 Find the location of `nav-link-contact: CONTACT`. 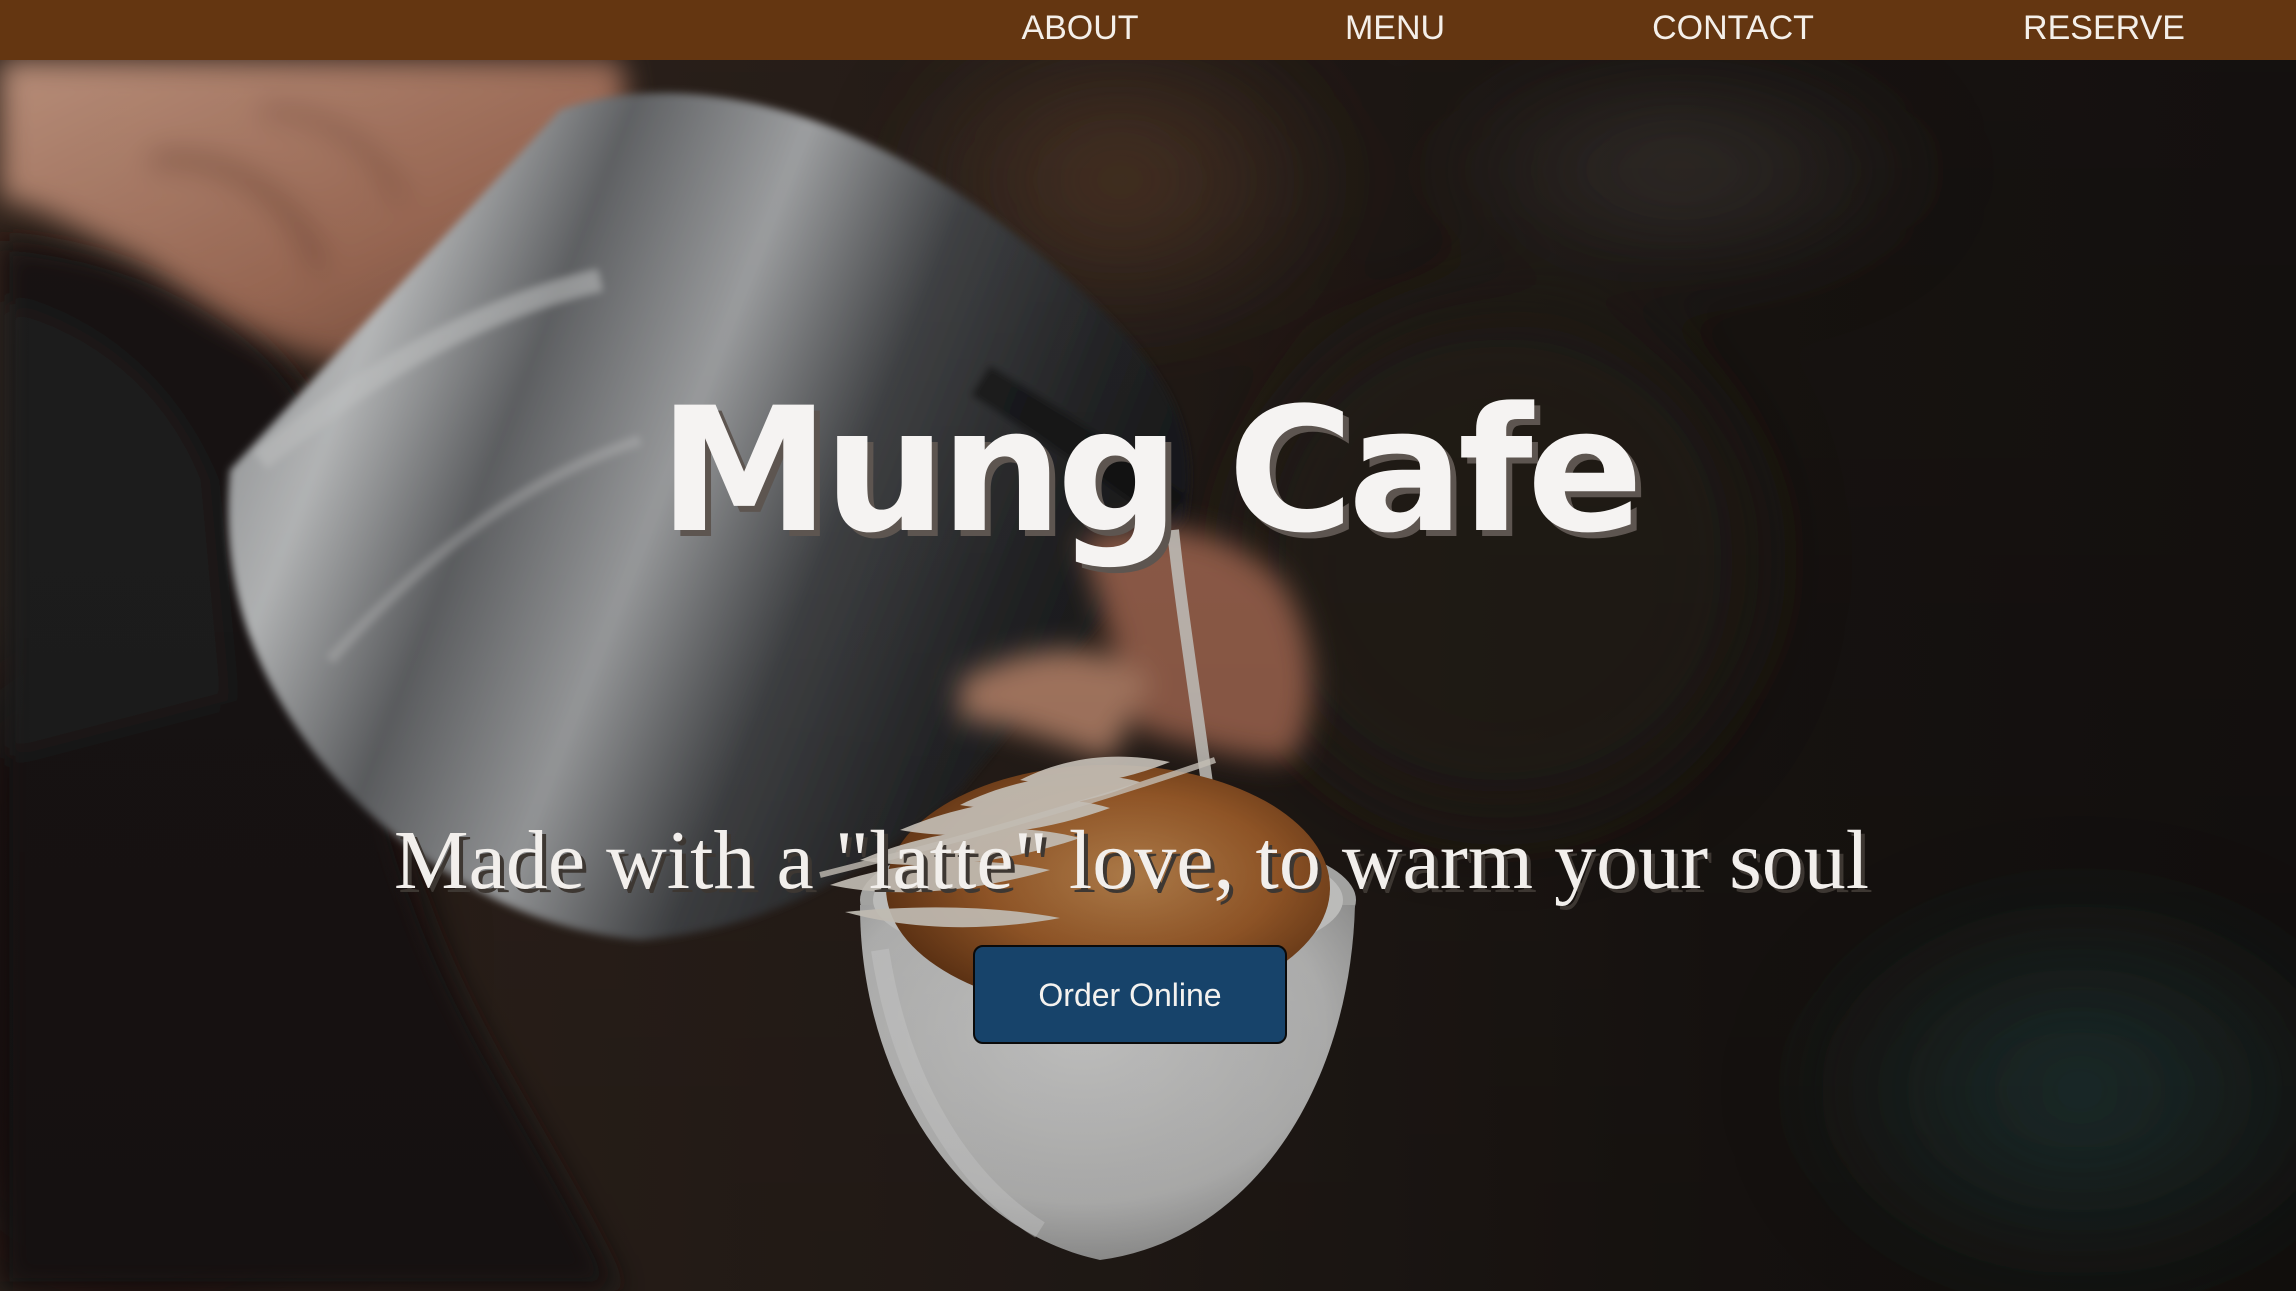

nav-link-contact: CONTACT is located at coordinates (1733, 28).